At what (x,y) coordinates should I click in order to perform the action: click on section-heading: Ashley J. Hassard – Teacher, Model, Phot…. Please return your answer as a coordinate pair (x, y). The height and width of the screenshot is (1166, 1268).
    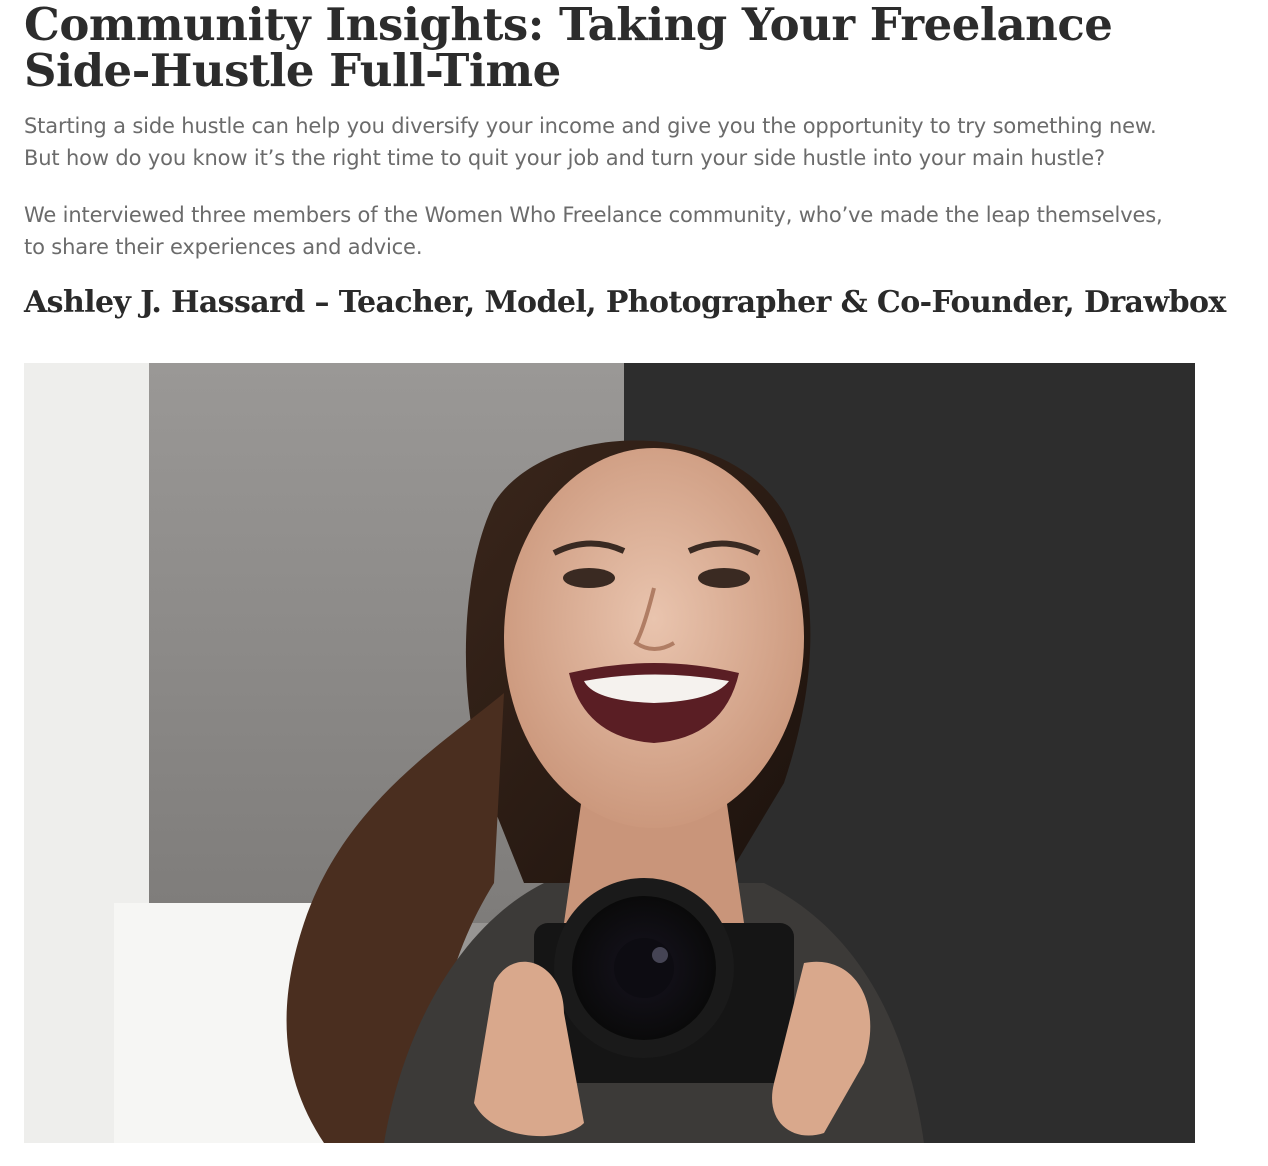
    Looking at the image, I should click on (625, 302).